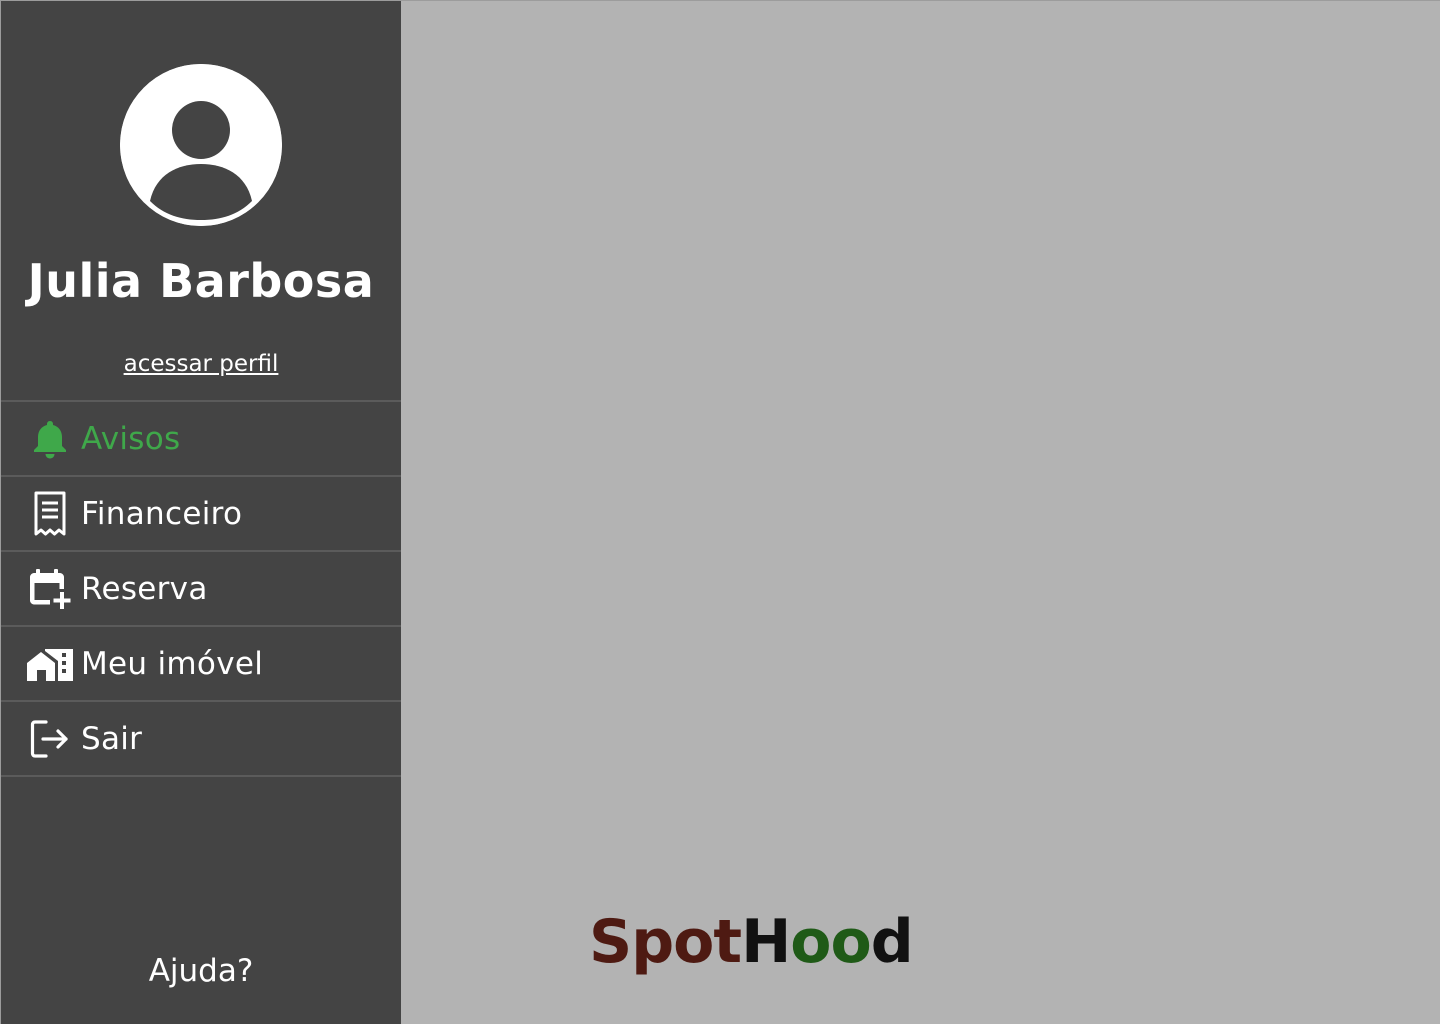 The height and width of the screenshot is (1024, 1440). I want to click on access-profile-link: acessar perfil, so click(201, 364).